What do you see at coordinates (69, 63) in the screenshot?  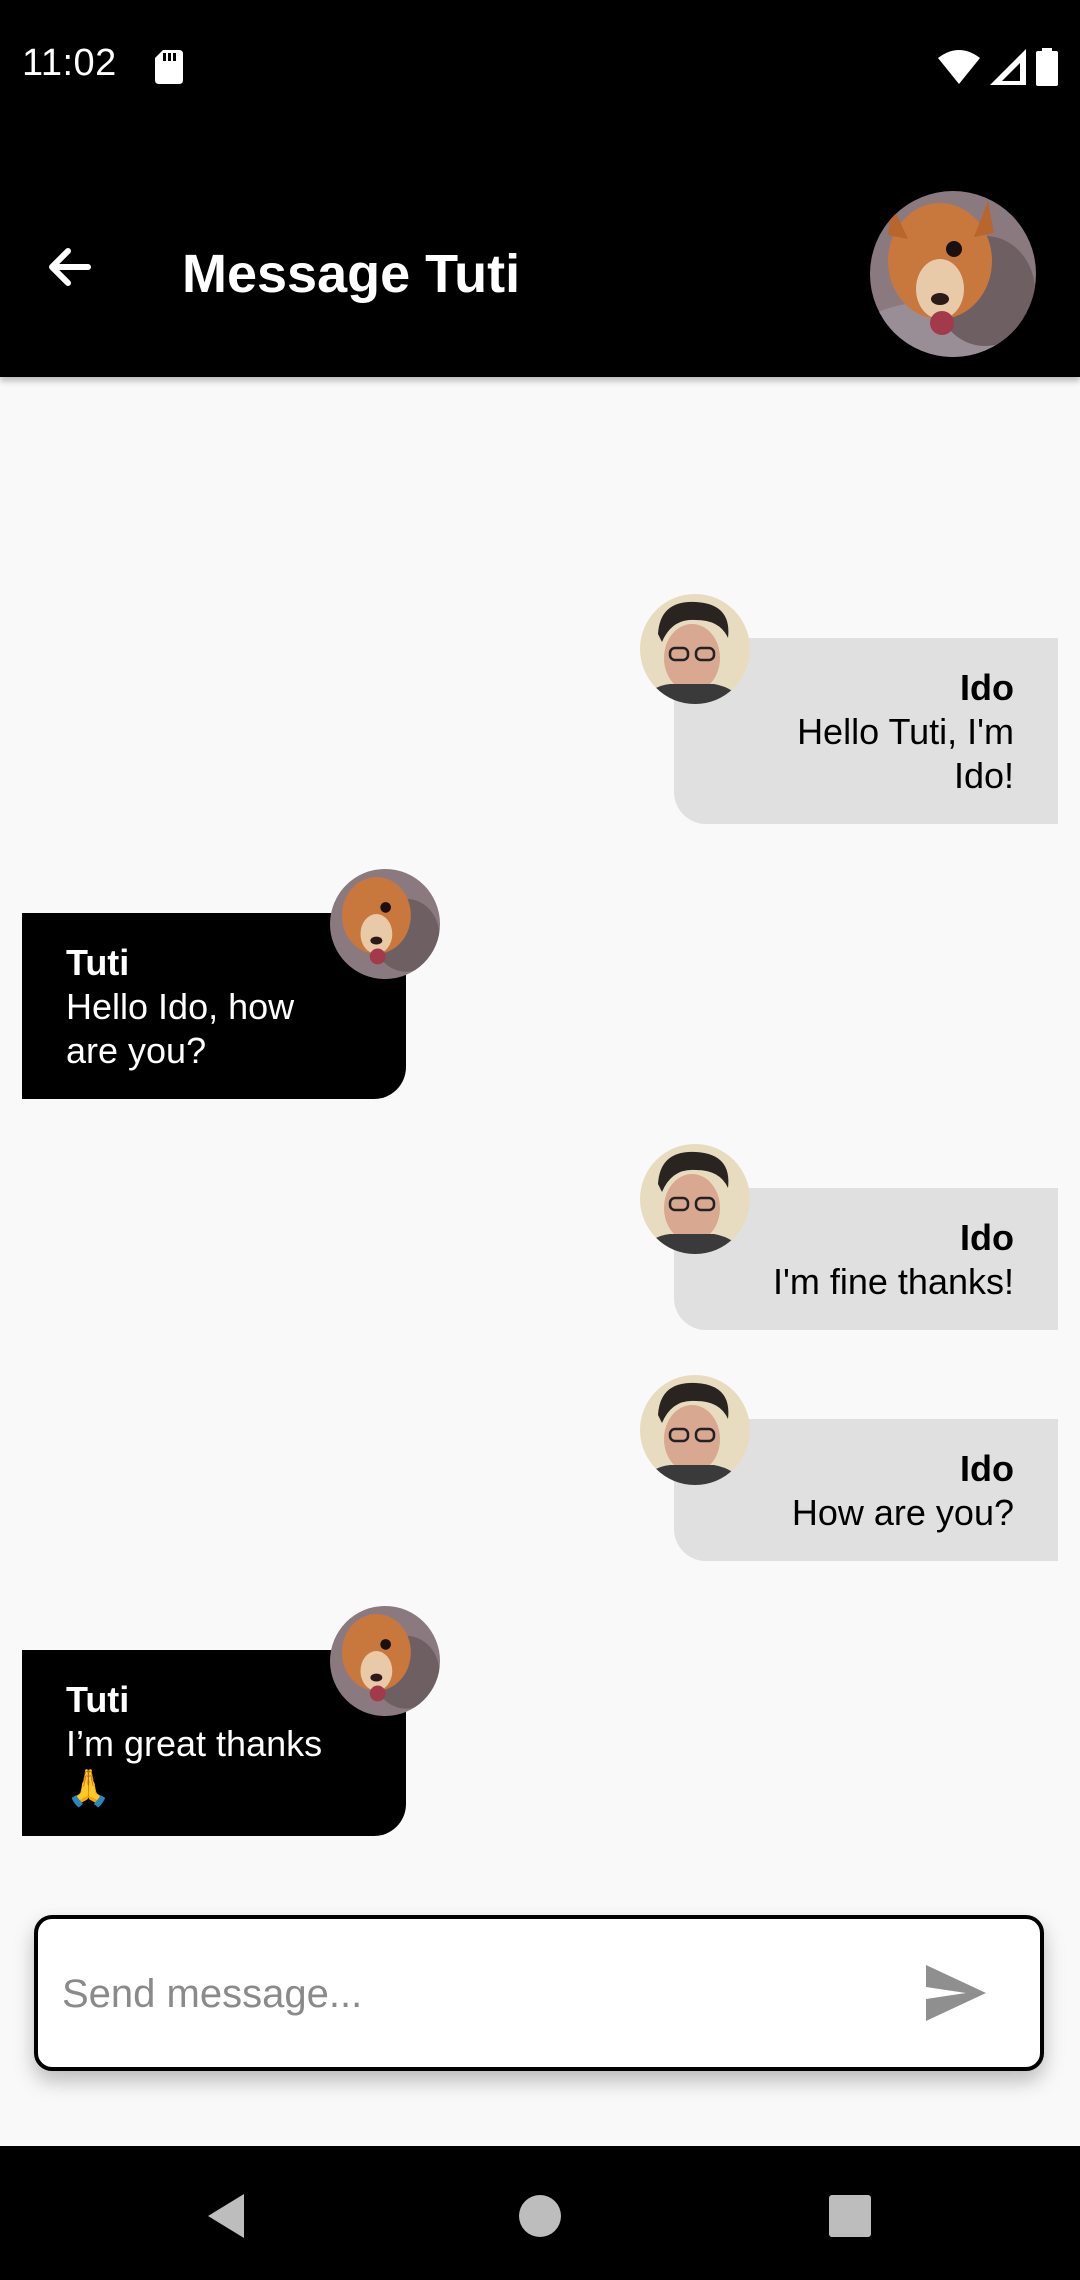 I see `status-time: 11:02` at bounding box center [69, 63].